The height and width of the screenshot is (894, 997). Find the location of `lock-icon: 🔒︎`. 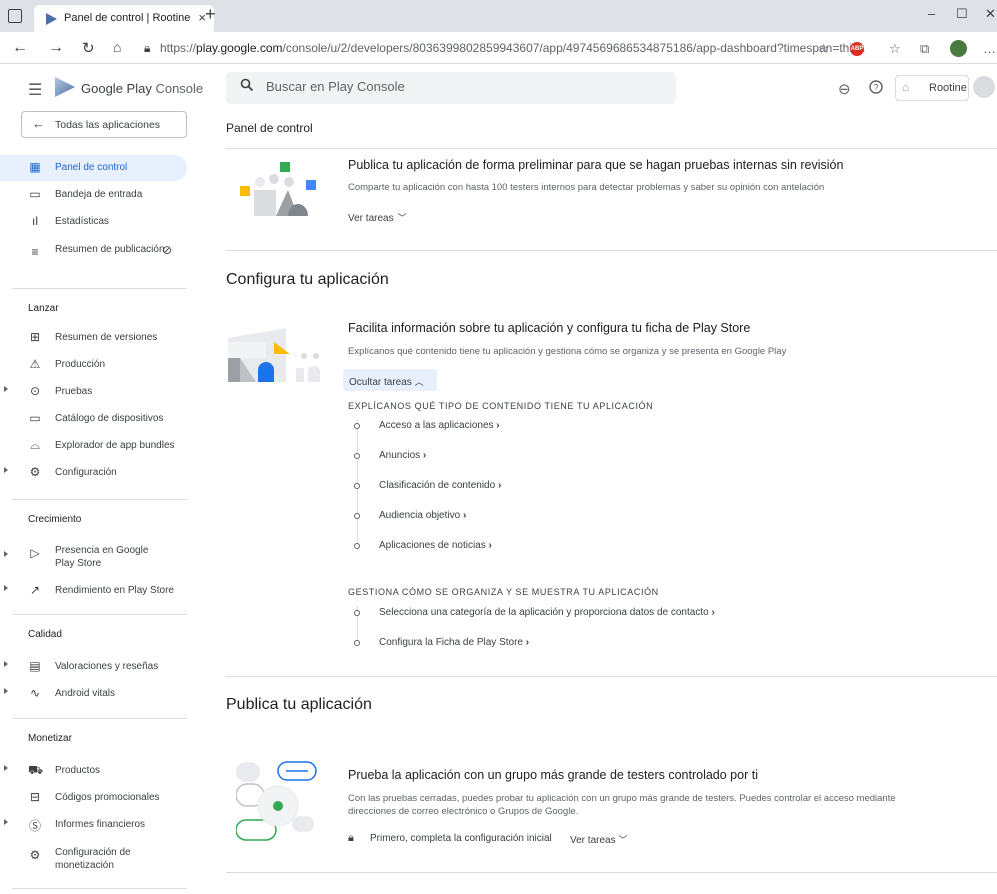

lock-icon: 🔒︎ is located at coordinates (147, 48).